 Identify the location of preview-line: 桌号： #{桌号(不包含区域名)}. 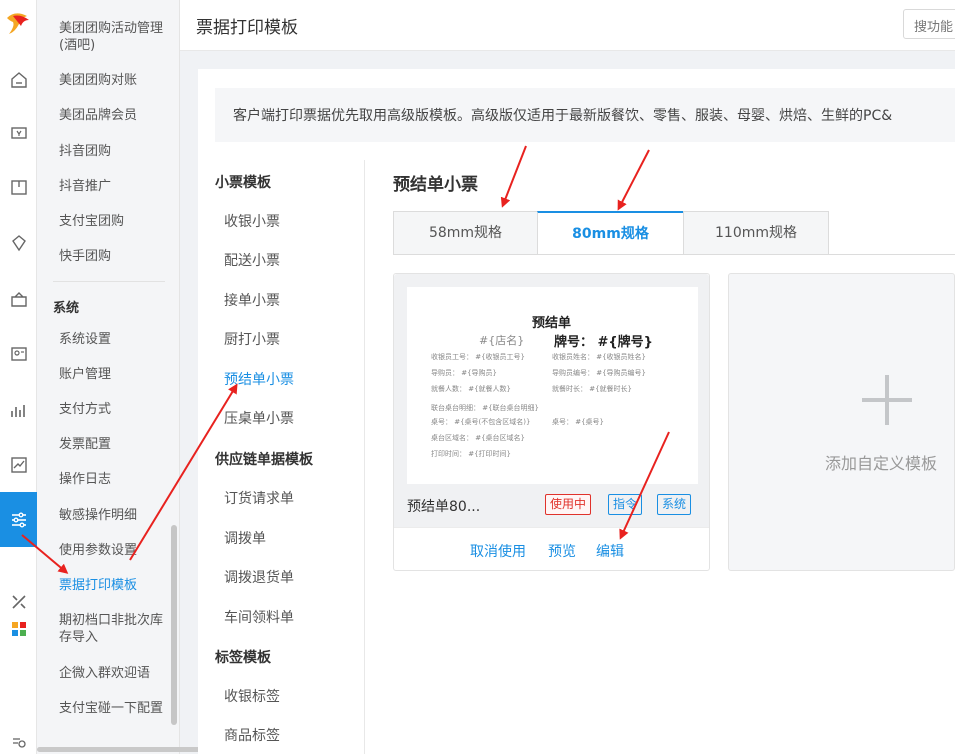
(481, 422).